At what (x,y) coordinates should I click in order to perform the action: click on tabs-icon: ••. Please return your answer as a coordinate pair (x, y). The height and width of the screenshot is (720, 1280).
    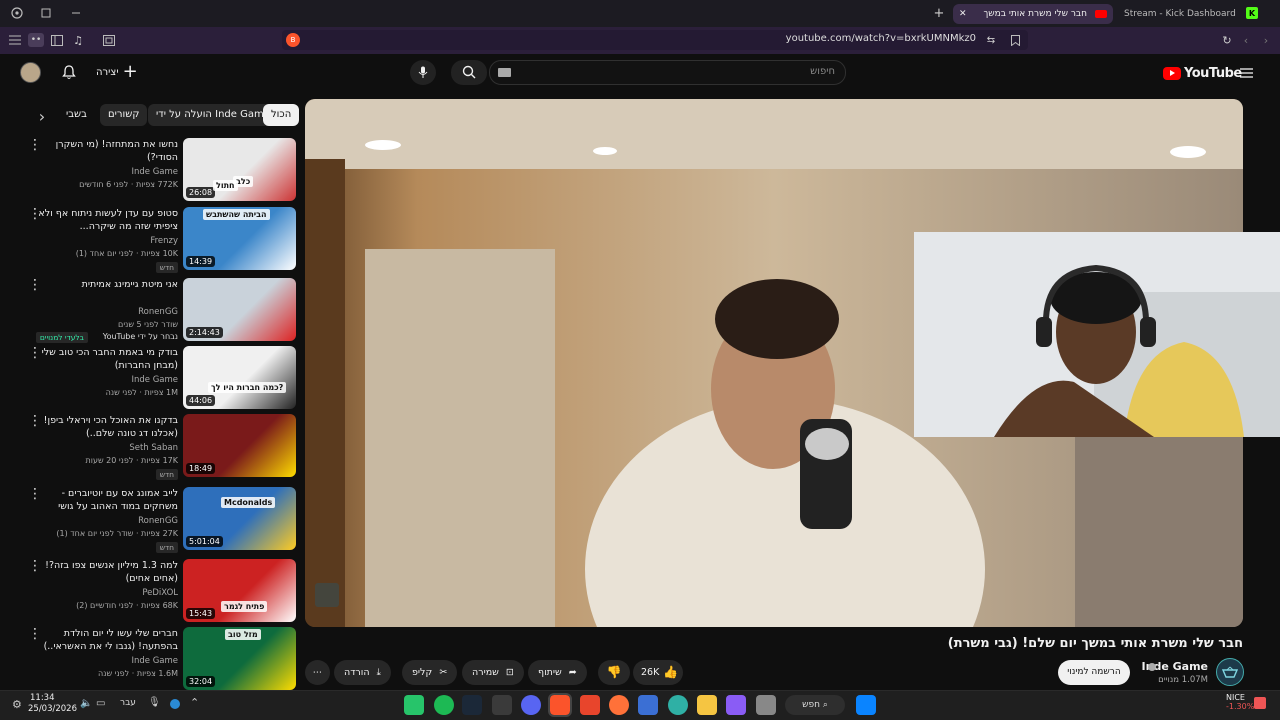
    Looking at the image, I should click on (36, 40).